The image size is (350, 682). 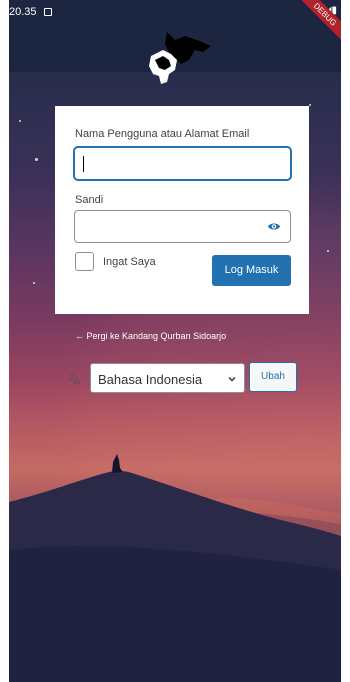 I want to click on goat-logo-icon, so click(x=180, y=58).